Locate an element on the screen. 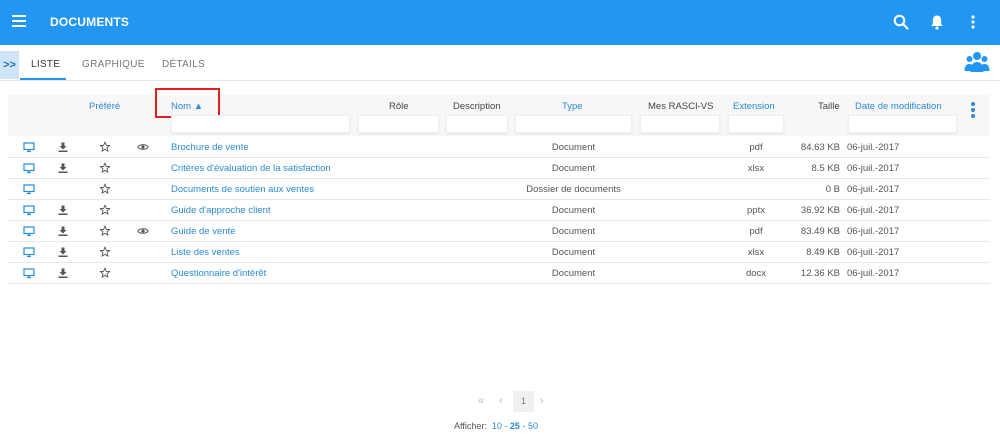 This screenshot has width=1000, height=436. document-name-link: Guide de vente is located at coordinates (203, 231).